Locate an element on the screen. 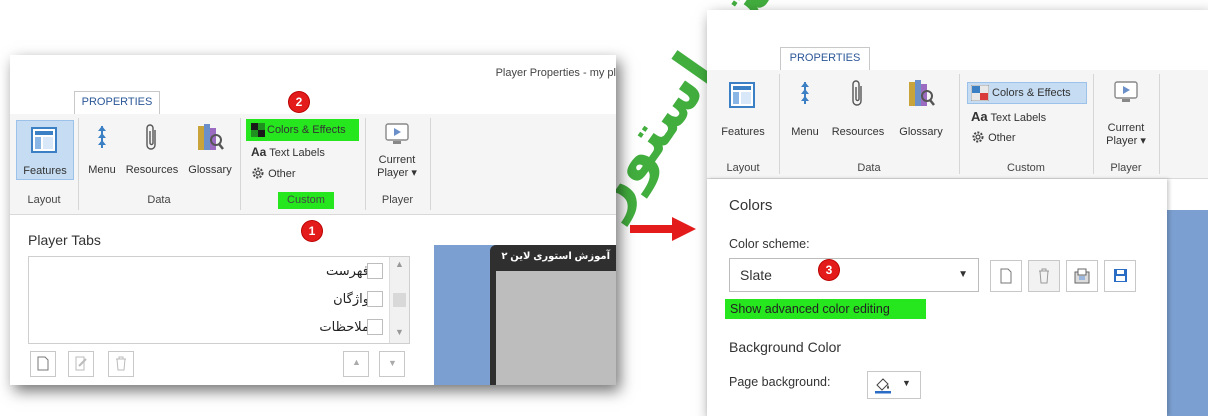 This screenshot has height=416, width=1208. page-background-label: Page background: is located at coordinates (780, 382).